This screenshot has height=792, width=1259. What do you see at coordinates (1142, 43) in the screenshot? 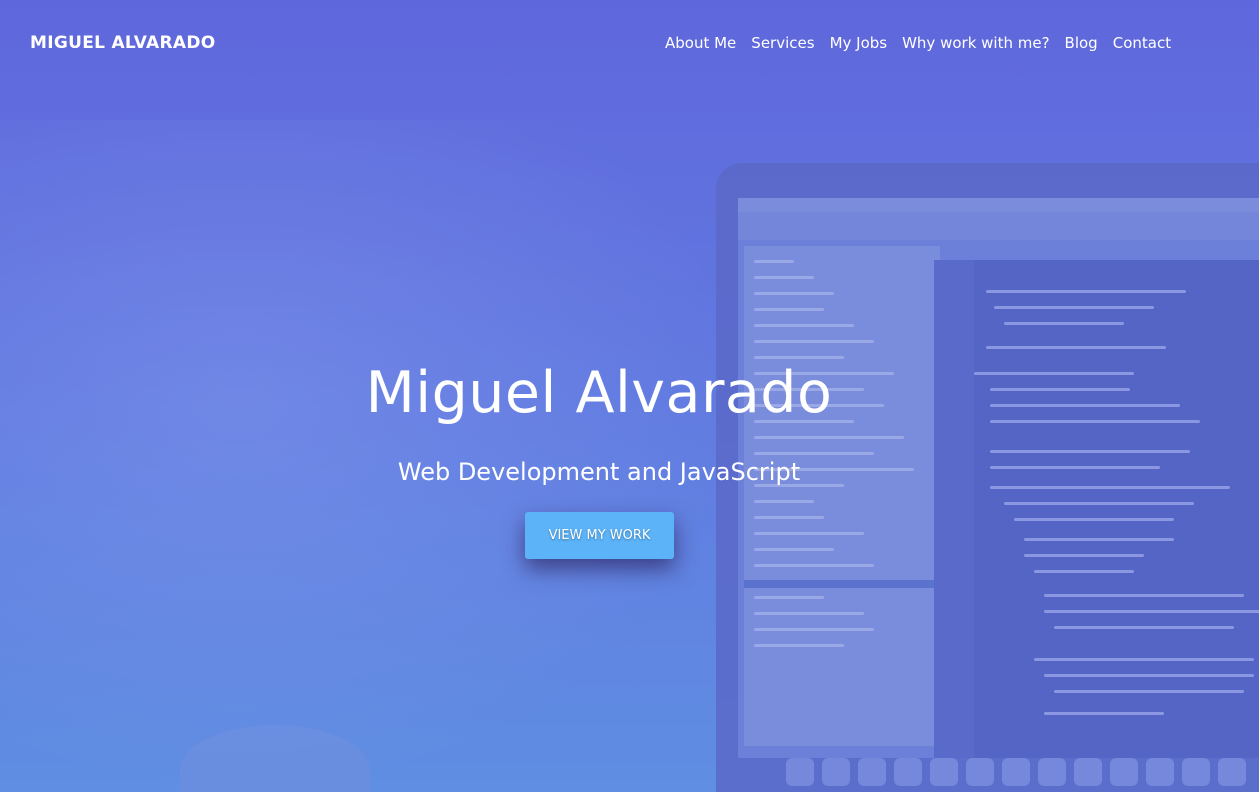
I see `nav-link-contact: Contact` at bounding box center [1142, 43].